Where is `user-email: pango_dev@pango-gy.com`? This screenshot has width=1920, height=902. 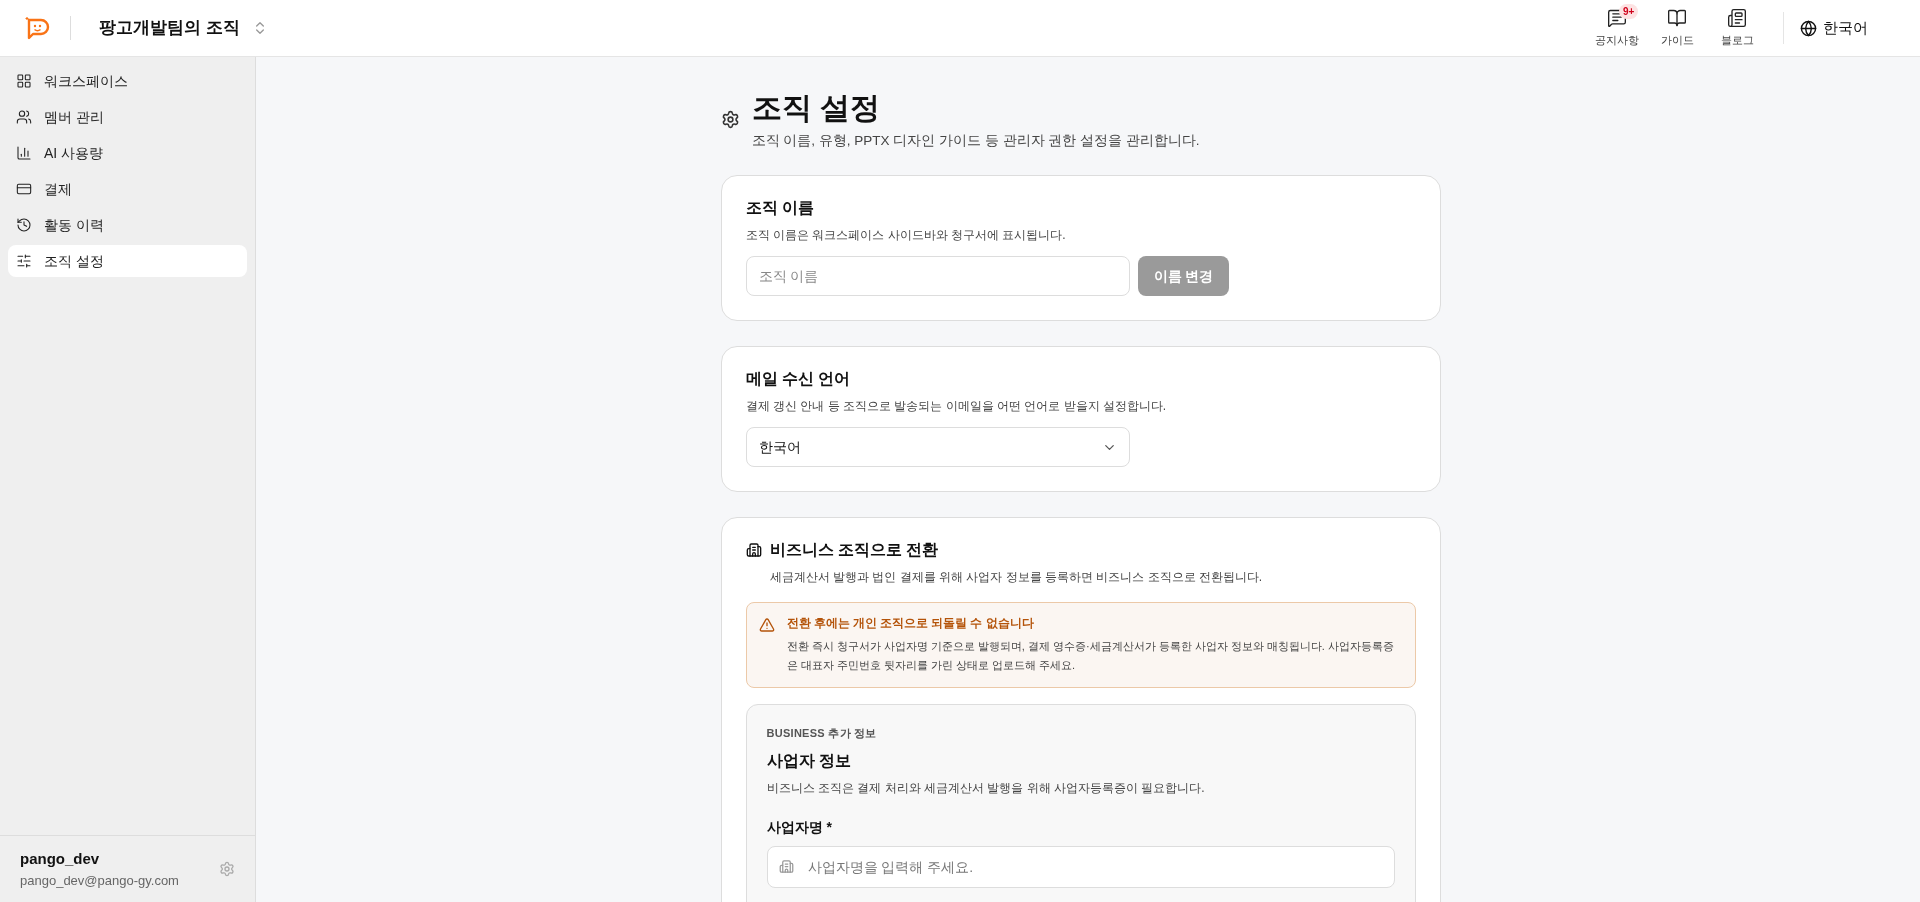
user-email: pango_dev@pango-gy.com is located at coordinates (100, 880).